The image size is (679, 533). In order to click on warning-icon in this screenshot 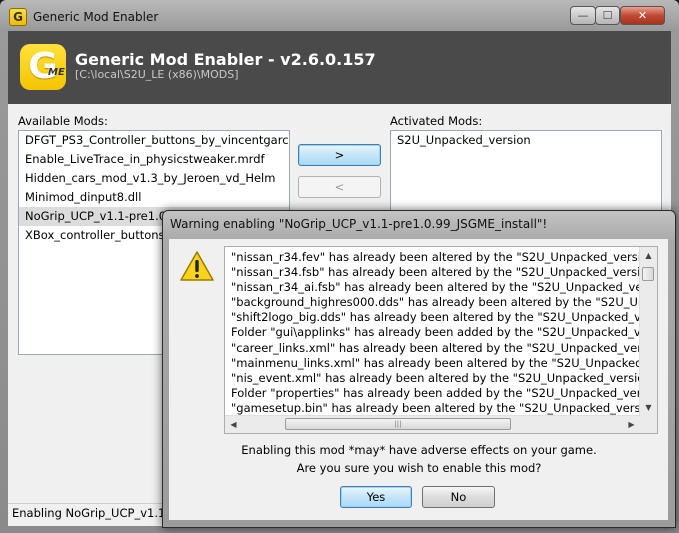, I will do `click(197, 266)`.